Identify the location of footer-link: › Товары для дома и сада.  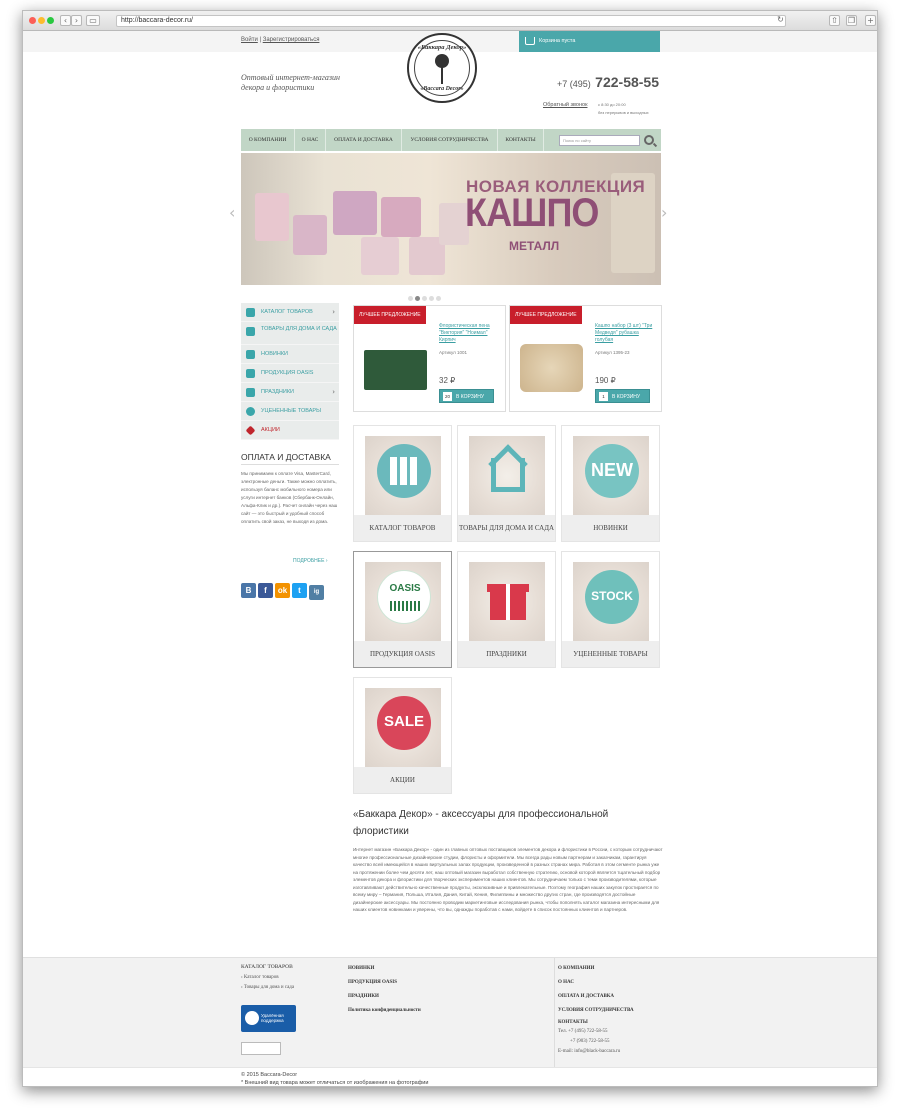
(267, 988).